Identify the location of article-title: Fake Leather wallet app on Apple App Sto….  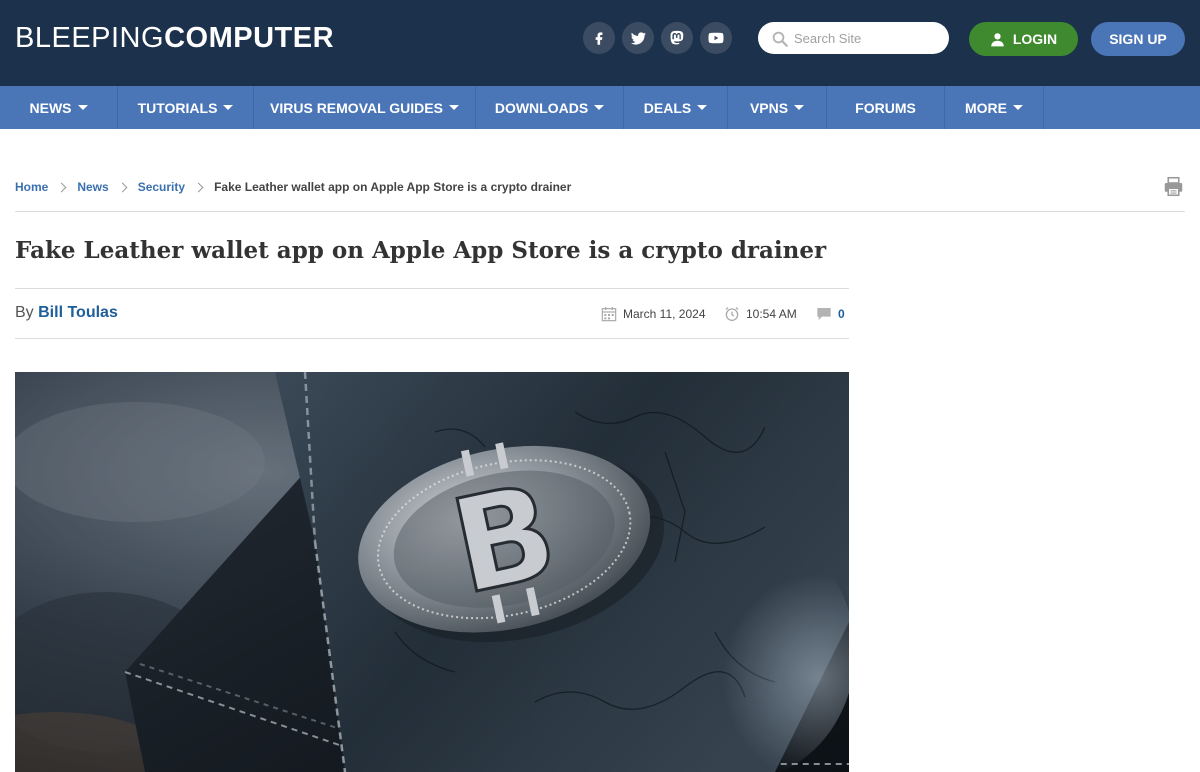
(421, 250).